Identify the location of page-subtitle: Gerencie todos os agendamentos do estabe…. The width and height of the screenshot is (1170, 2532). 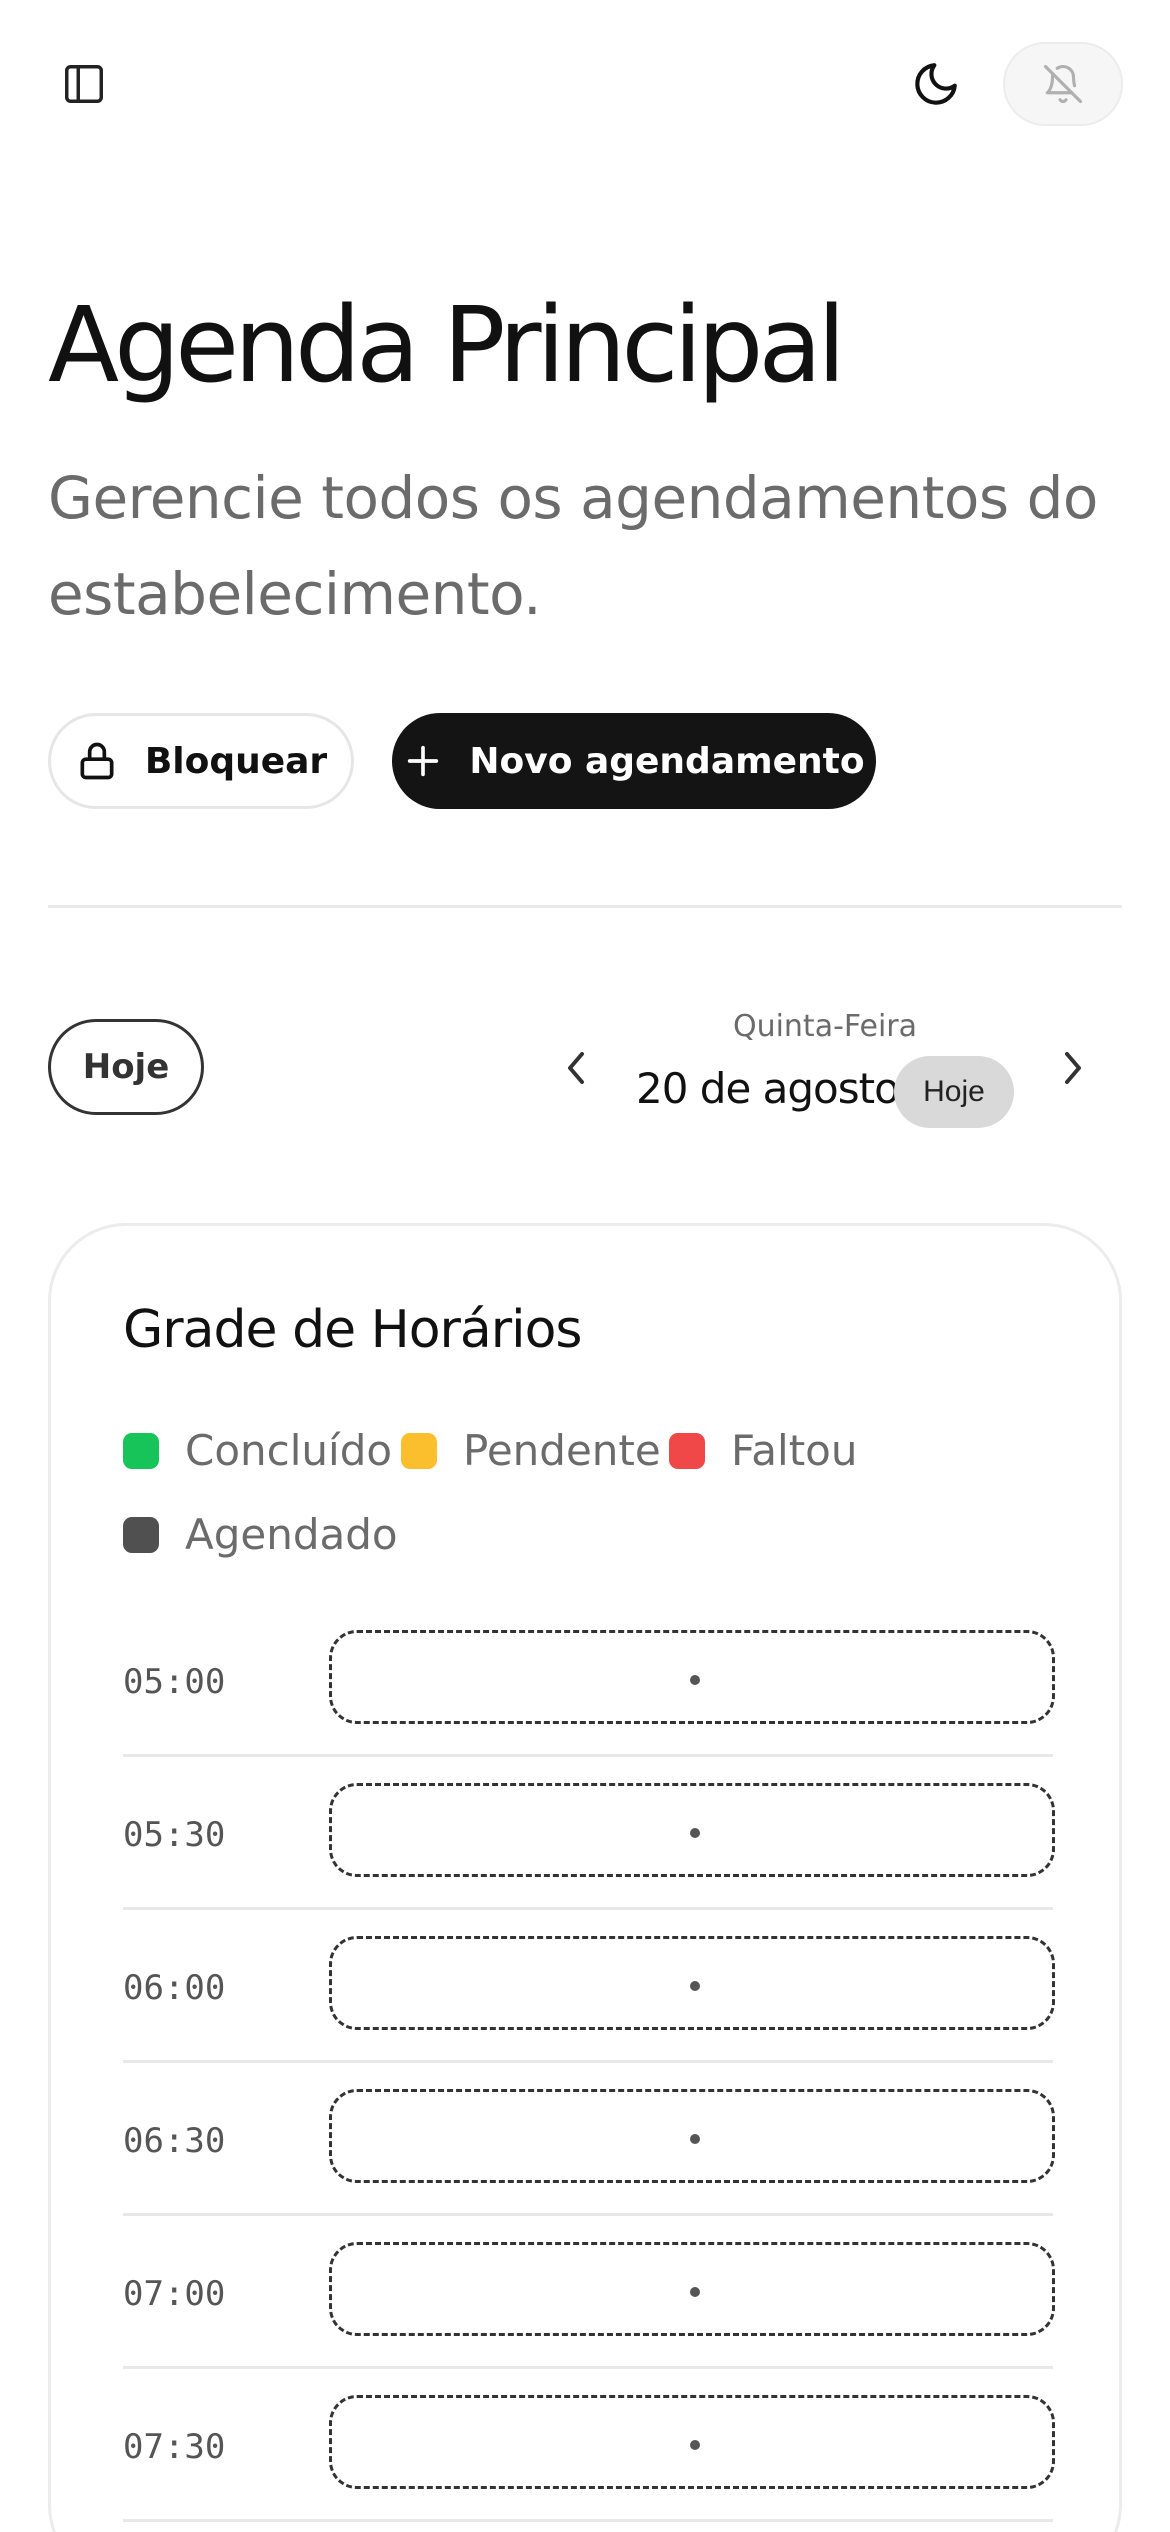
(573, 546).